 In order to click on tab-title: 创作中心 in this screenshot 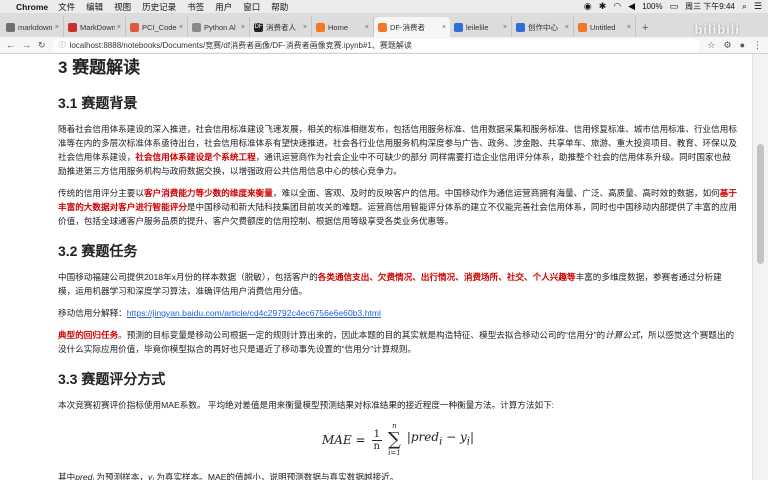, I will do `click(543, 27)`.